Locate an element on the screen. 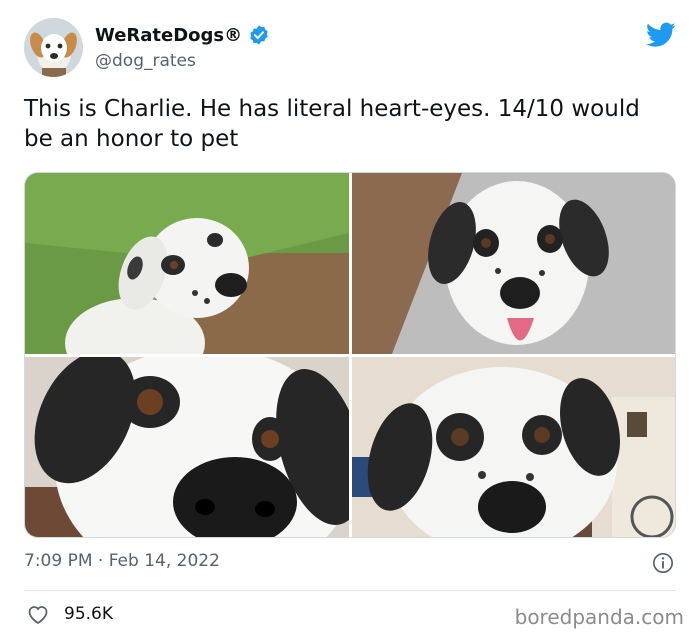  watermark: boredpanda.com is located at coordinates (599, 617).